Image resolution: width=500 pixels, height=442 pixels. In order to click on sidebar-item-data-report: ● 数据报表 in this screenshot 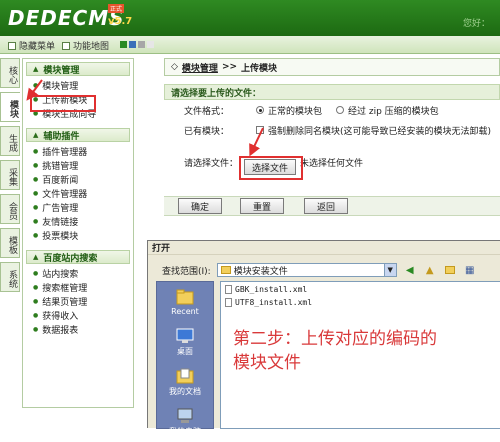, I will do `click(78, 329)`.